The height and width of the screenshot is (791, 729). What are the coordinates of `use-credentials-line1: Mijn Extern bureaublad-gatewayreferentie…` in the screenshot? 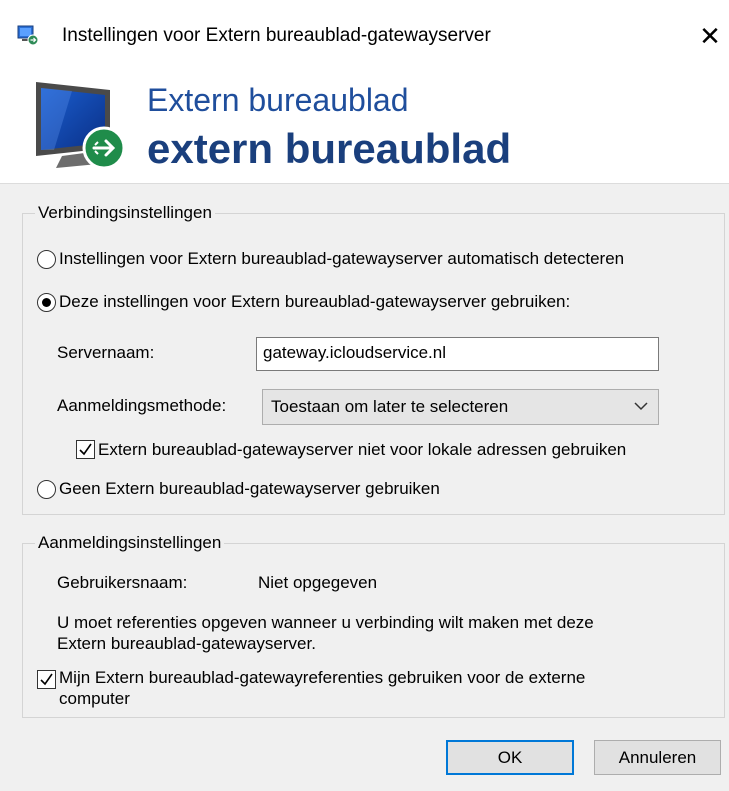 It's located at (322, 677).